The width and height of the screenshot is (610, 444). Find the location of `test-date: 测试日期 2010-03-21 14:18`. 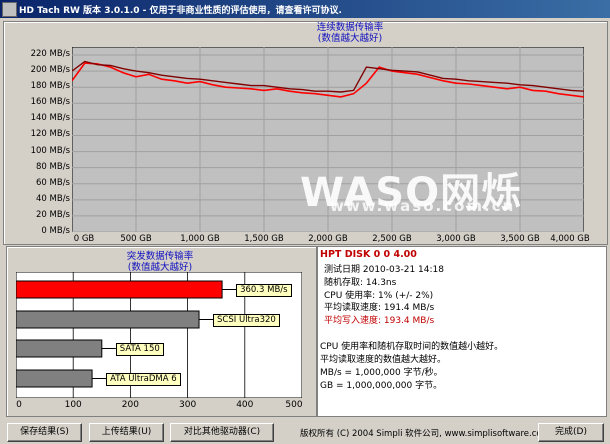

test-date: 测试日期 2010-03-21 14:18 is located at coordinates (384, 270).